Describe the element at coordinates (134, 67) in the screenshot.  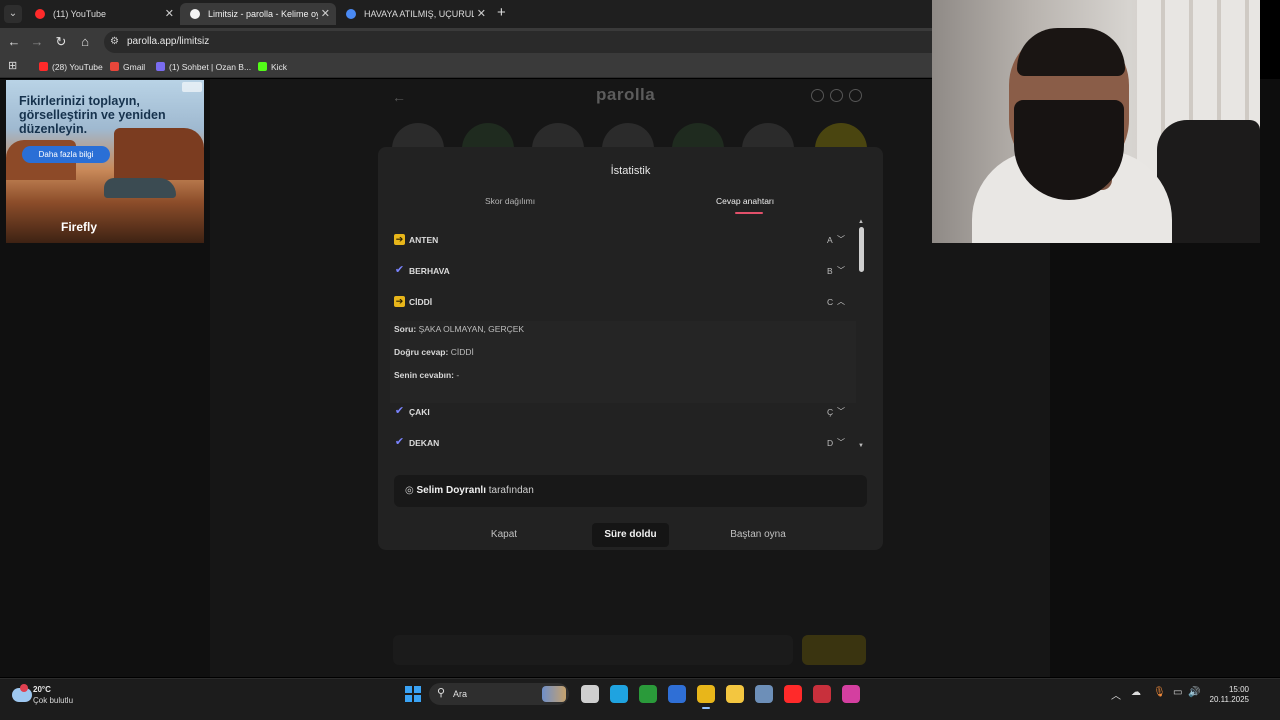
I see `bookmark-label: Gmail` at that location.